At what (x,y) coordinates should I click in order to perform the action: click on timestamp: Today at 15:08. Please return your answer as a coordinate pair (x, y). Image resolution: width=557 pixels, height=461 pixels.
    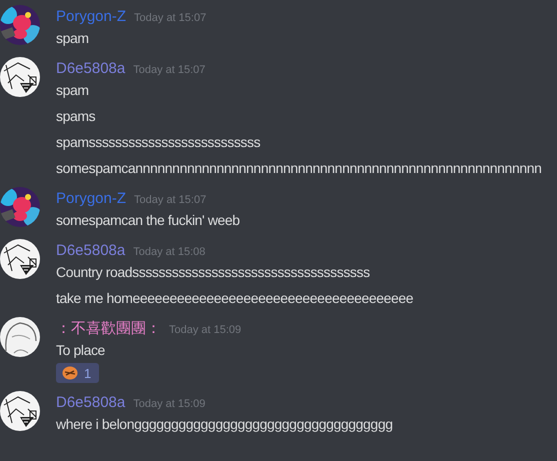
    Looking at the image, I should click on (169, 252).